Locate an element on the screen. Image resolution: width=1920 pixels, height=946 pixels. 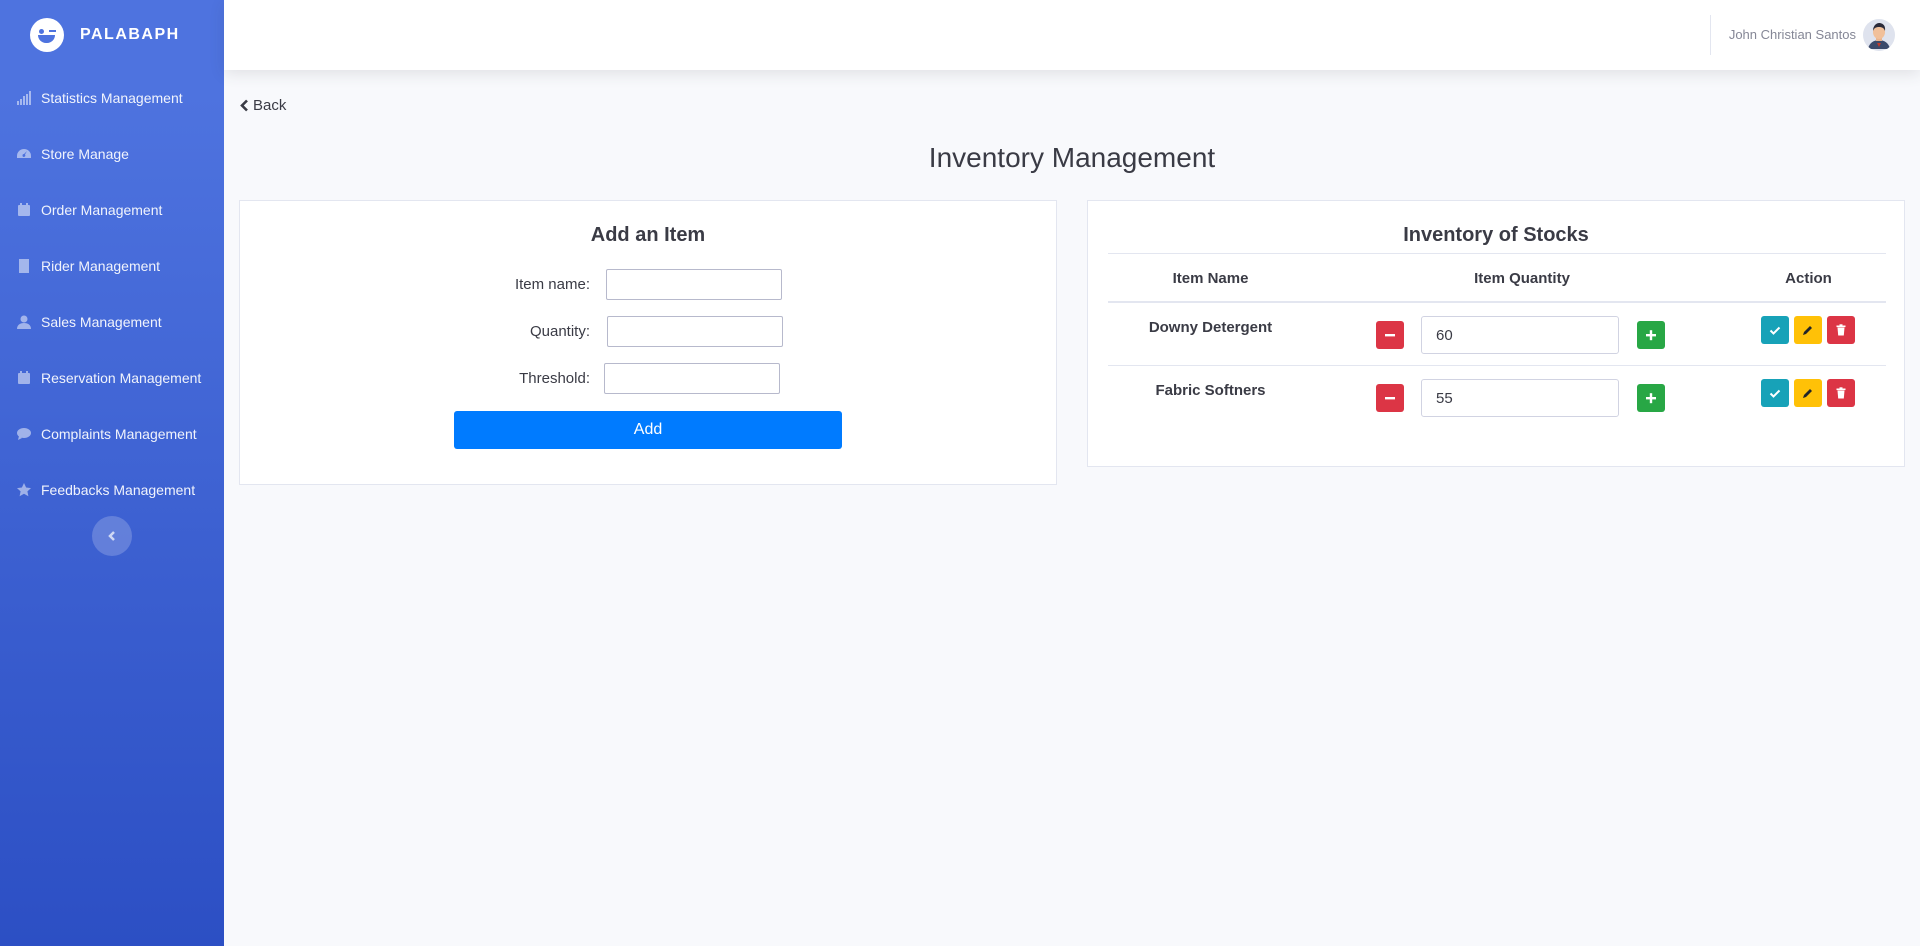
building-icon is located at coordinates (24, 266).